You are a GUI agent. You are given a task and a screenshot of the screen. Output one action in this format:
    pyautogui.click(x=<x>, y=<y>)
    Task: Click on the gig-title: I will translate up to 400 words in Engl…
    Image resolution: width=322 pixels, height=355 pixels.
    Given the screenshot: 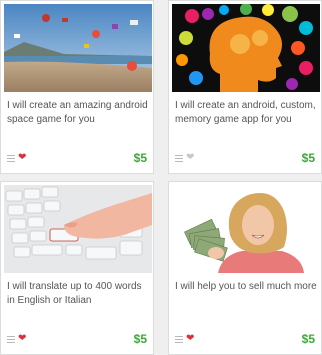 What is the action you would take?
    pyautogui.click(x=79, y=294)
    